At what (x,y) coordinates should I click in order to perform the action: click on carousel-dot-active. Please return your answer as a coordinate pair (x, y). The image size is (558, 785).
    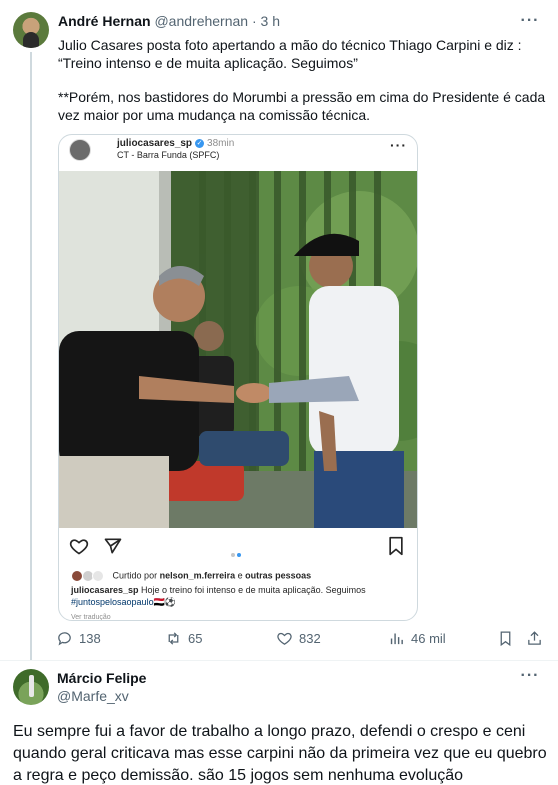
    Looking at the image, I should click on (239, 555).